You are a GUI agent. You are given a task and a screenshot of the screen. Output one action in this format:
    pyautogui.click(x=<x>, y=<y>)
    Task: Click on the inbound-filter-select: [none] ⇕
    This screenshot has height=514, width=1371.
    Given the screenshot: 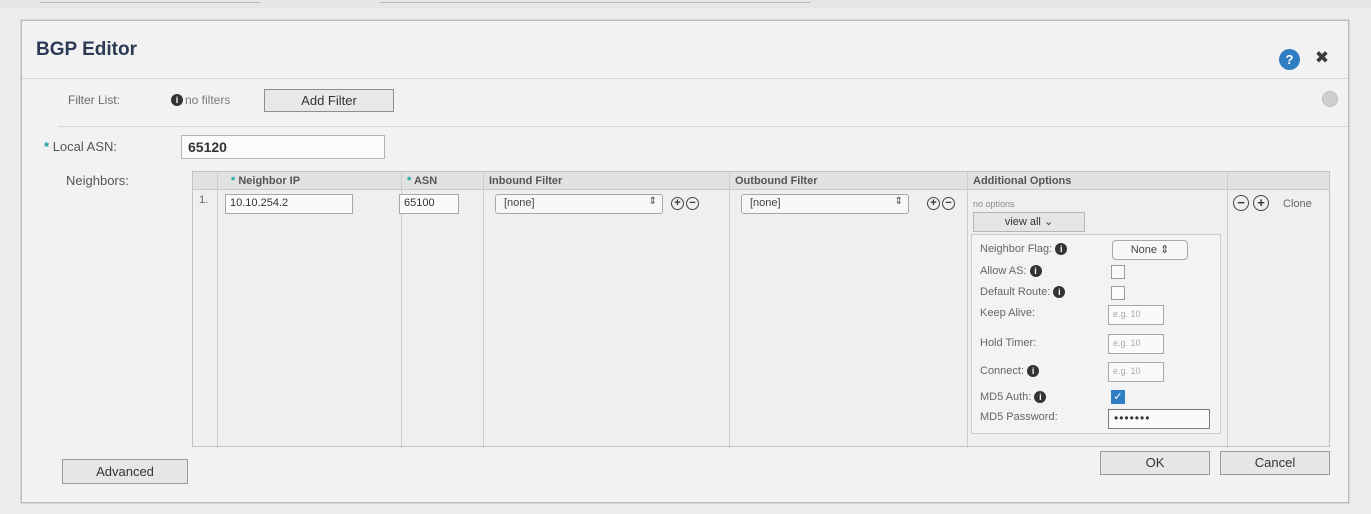 What is the action you would take?
    pyautogui.click(x=579, y=204)
    